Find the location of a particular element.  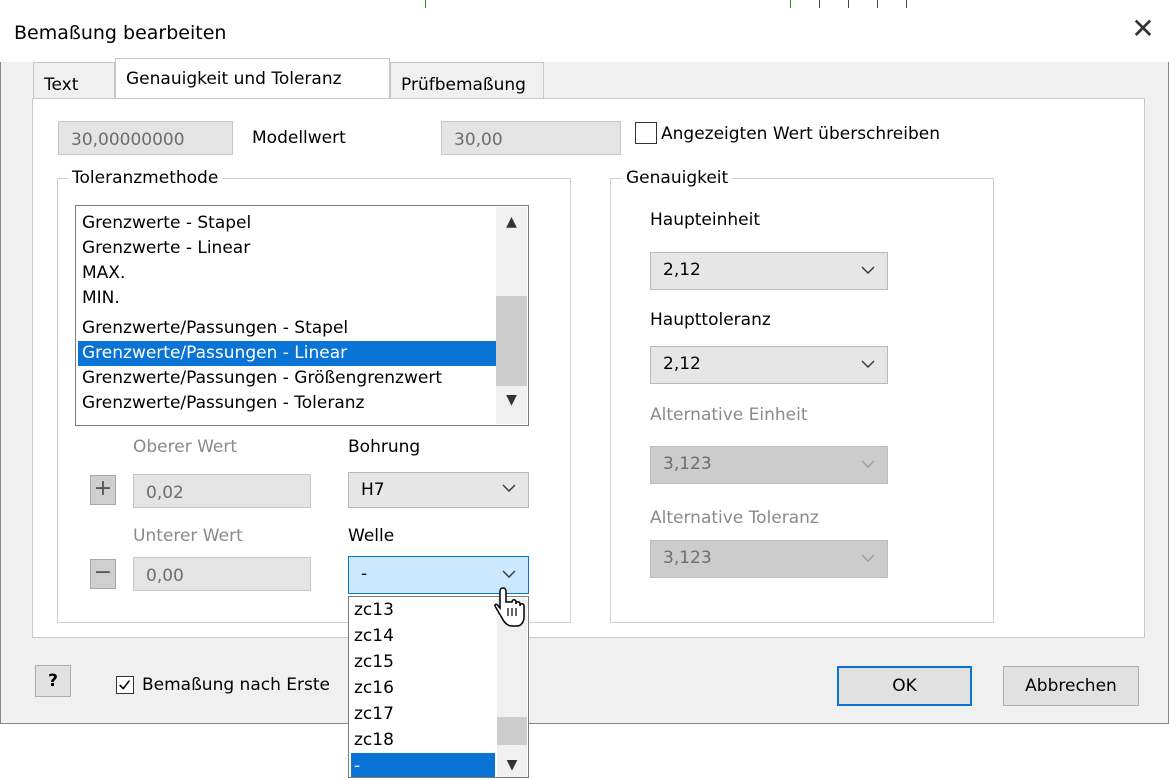

list-item-selected: Grenzwerte/Passungen - Linear is located at coordinates (287, 353).